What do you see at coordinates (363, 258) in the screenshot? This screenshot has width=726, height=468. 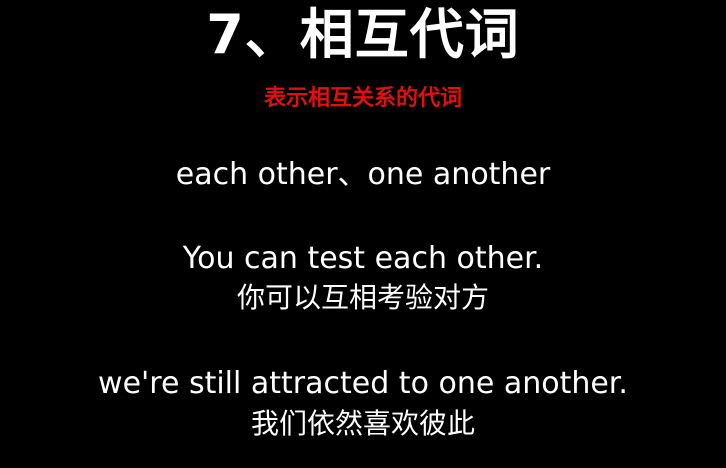 I see `example-1-english: You can test each other.` at bounding box center [363, 258].